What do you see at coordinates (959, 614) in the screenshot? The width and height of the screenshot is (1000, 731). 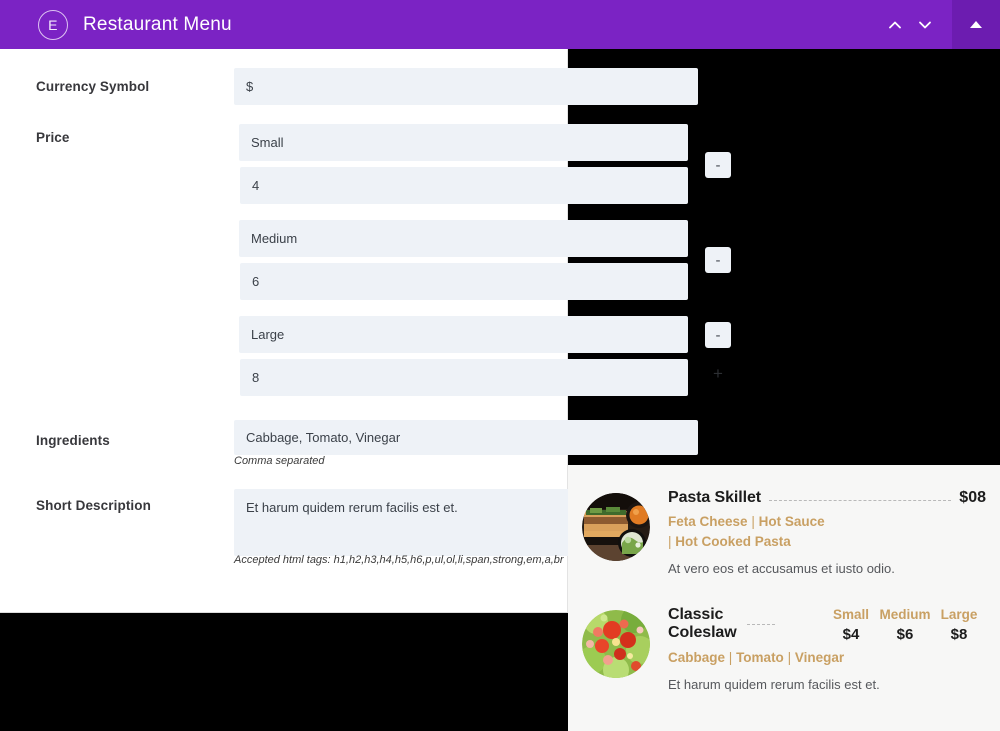 I see `size-label: Large` at bounding box center [959, 614].